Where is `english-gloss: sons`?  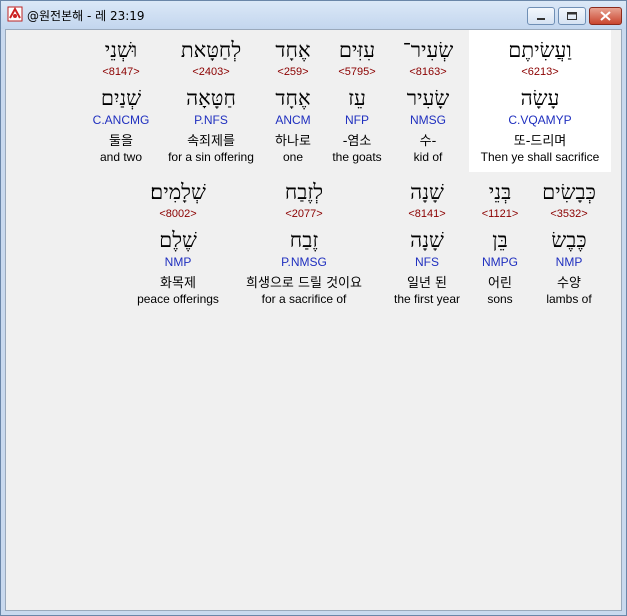 english-gloss: sons is located at coordinates (500, 299).